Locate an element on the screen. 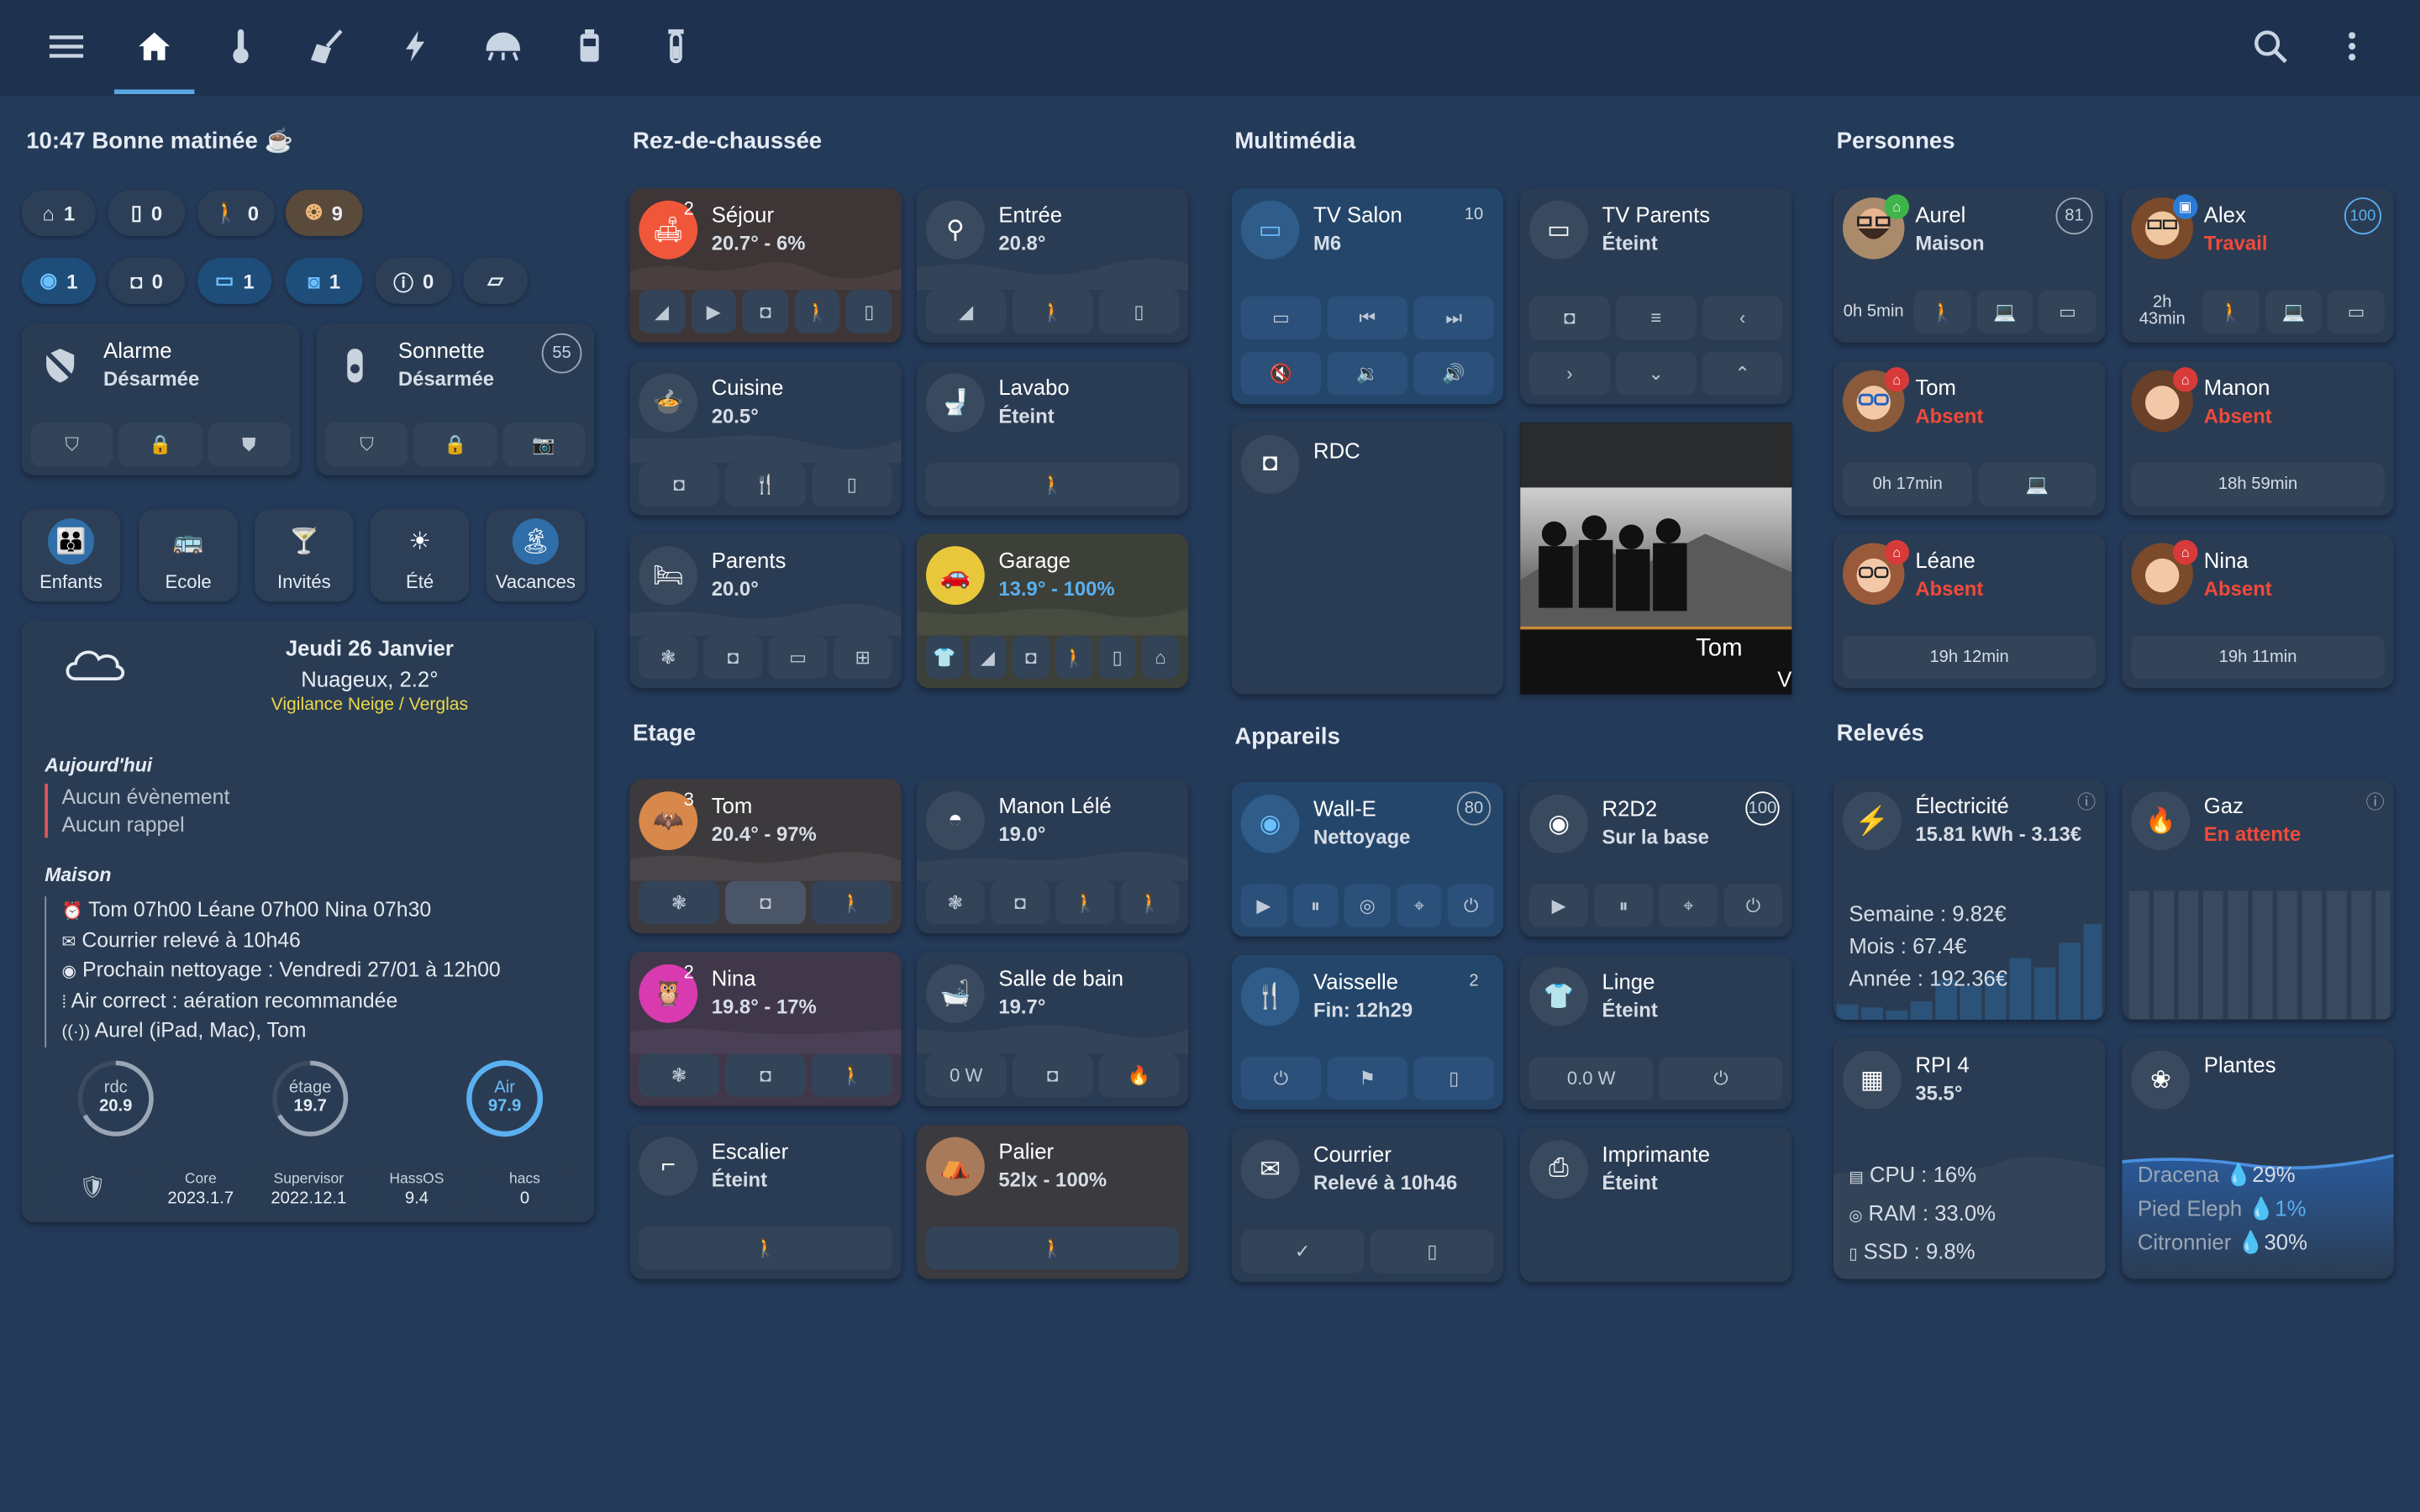 The height and width of the screenshot is (1512, 2420). mode-ete: ☀ Été is located at coordinates (420, 555).